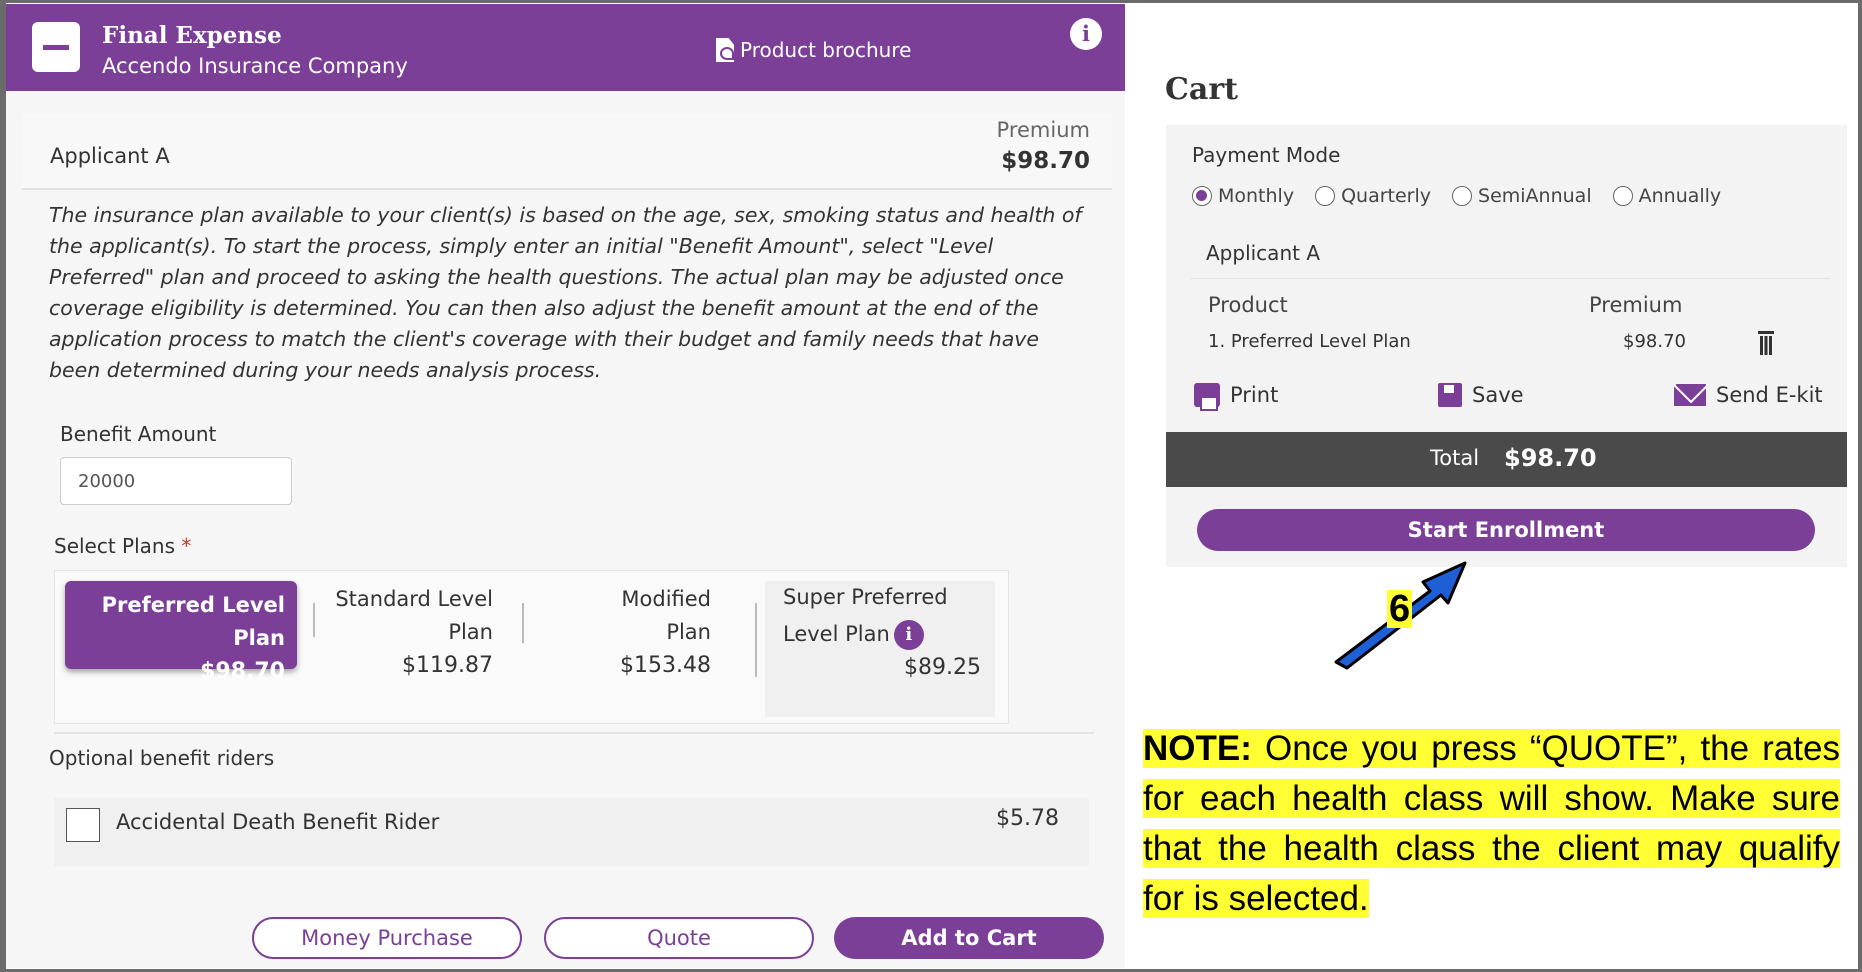 This screenshot has width=1862, height=972. I want to click on plan-price: $98.70, so click(242, 671).